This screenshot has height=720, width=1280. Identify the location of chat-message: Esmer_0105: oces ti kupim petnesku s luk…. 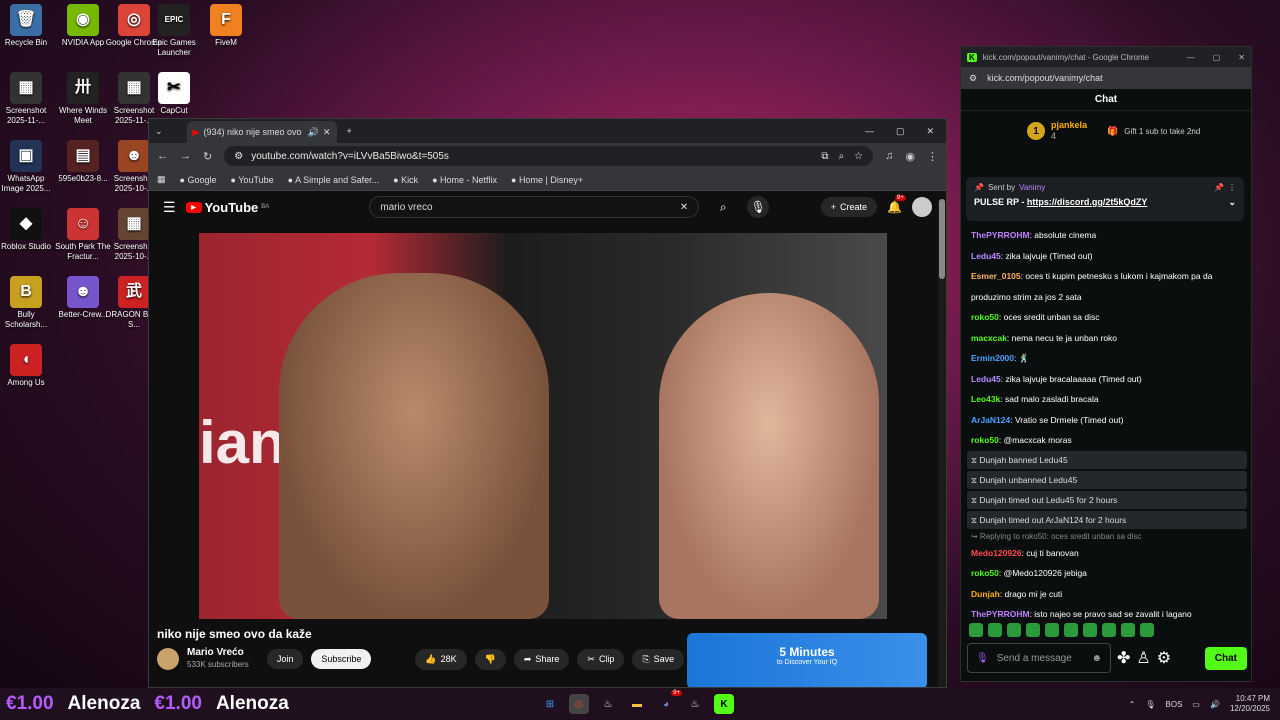
(1107, 276).